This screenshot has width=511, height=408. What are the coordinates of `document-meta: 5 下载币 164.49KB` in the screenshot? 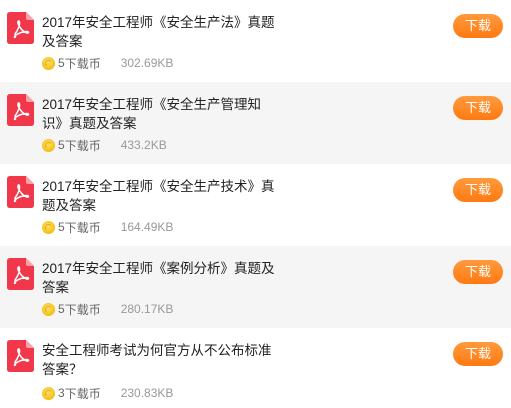 It's located at (107, 227).